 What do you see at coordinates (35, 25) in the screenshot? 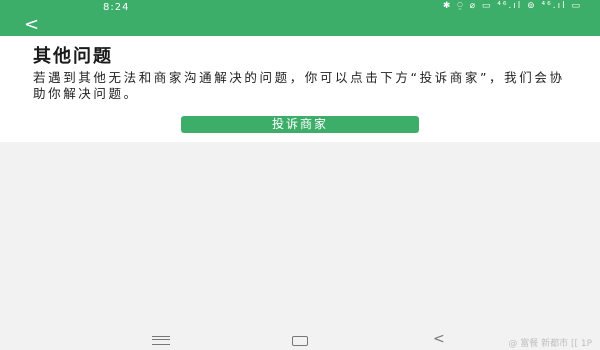
I see `back-icon: <` at bounding box center [35, 25].